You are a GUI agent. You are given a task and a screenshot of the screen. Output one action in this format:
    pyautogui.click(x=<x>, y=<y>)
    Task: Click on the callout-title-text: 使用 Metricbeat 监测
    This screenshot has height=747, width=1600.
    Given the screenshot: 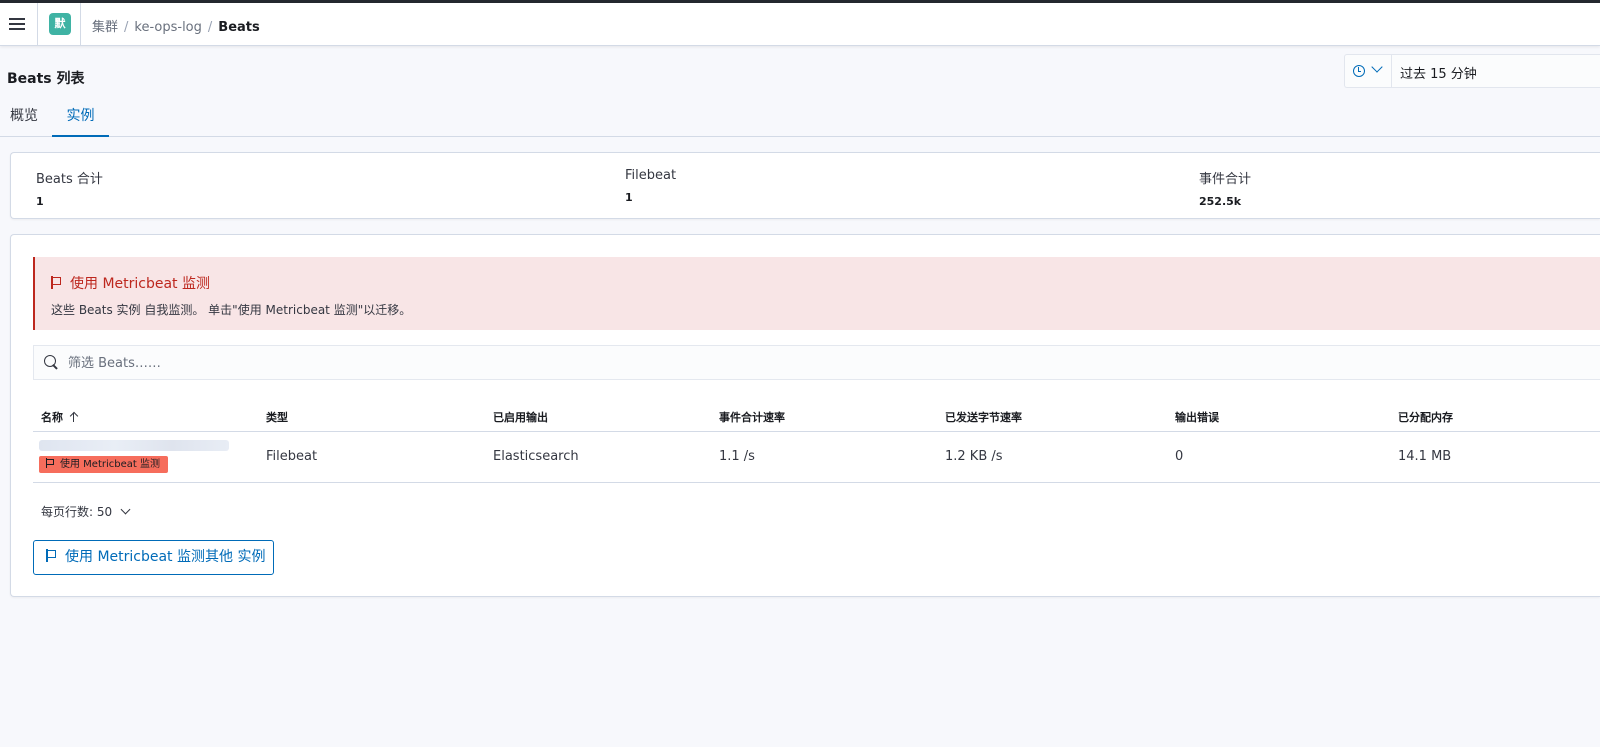 What is the action you would take?
    pyautogui.click(x=140, y=284)
    